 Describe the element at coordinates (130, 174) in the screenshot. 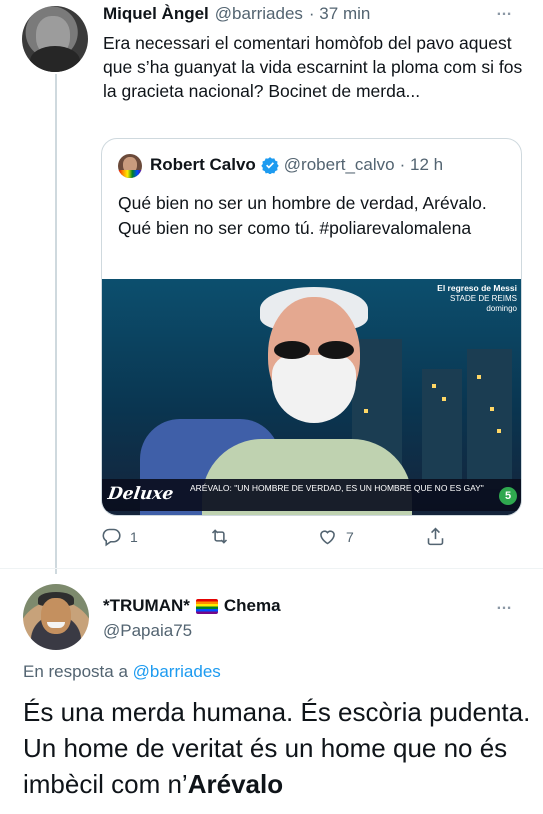

I see `rainbow-band` at that location.